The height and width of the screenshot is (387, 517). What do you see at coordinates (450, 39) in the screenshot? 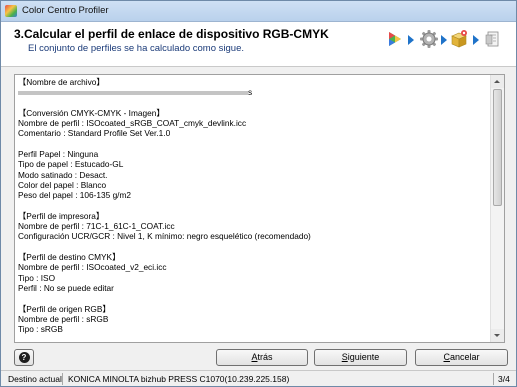
I see `wizard-steps` at bounding box center [450, 39].